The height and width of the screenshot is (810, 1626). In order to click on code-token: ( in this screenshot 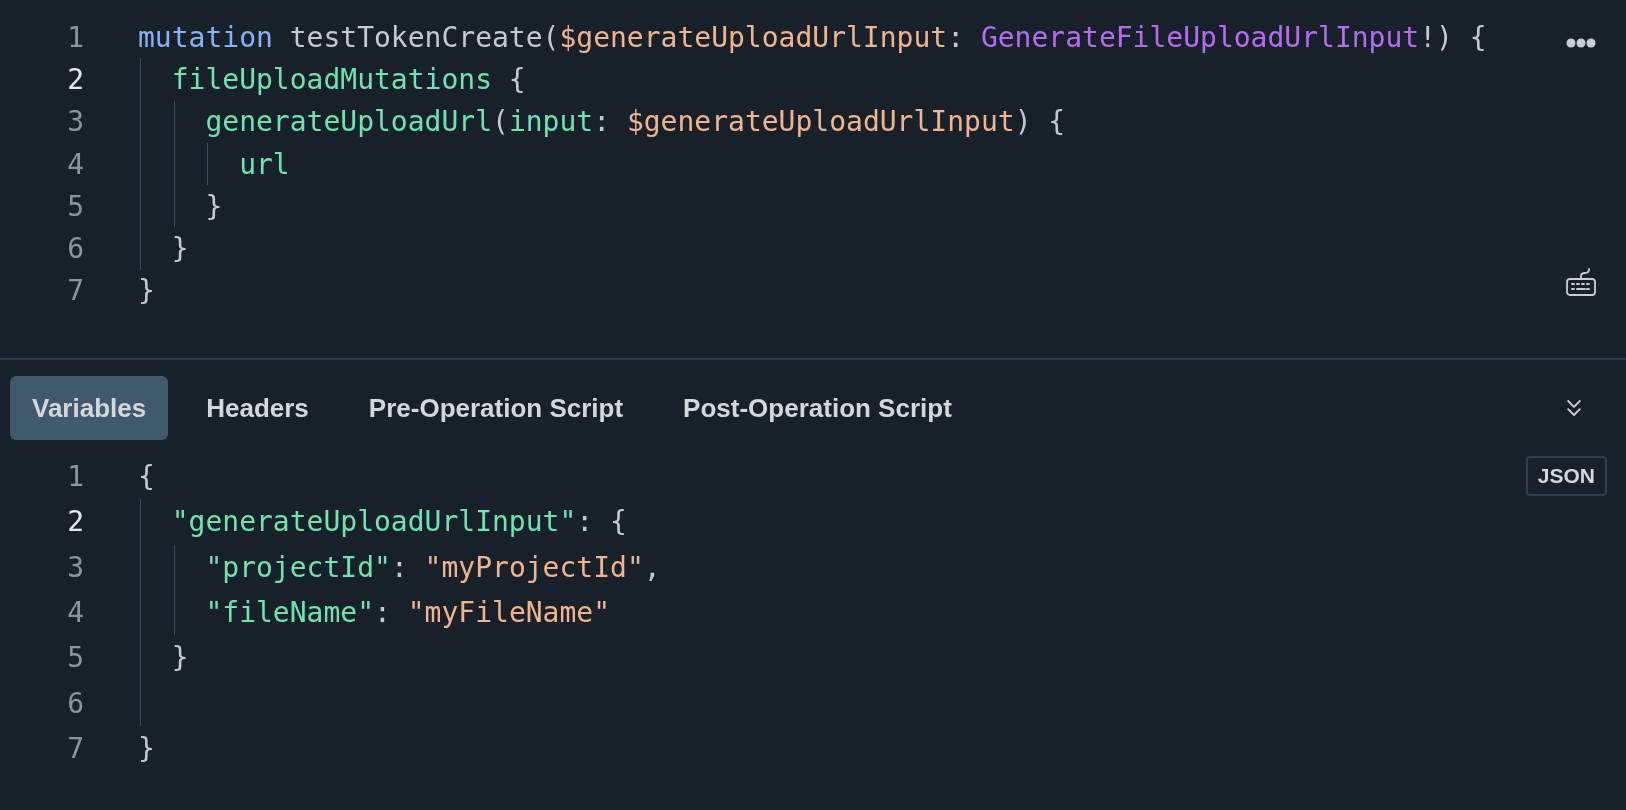, I will do `click(500, 122)`.